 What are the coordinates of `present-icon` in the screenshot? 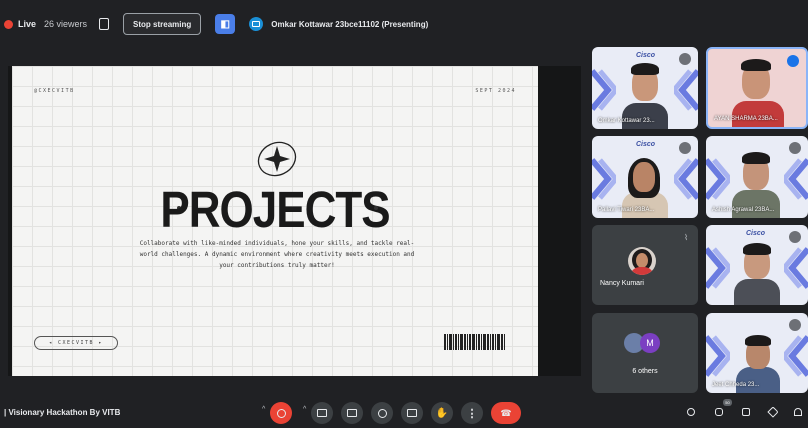 It's located at (412, 413).